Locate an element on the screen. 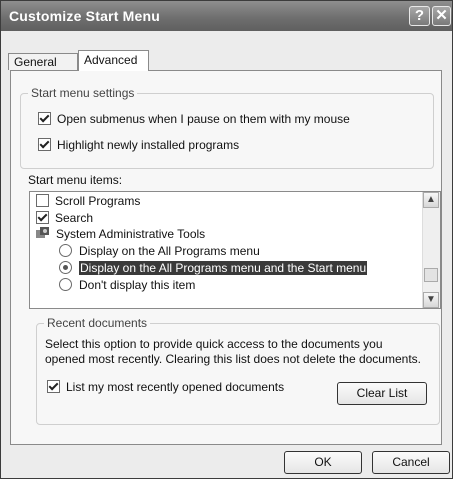 This screenshot has width=453, height=479. system-admin-tools-label: System Administrative Tools is located at coordinates (131, 234).